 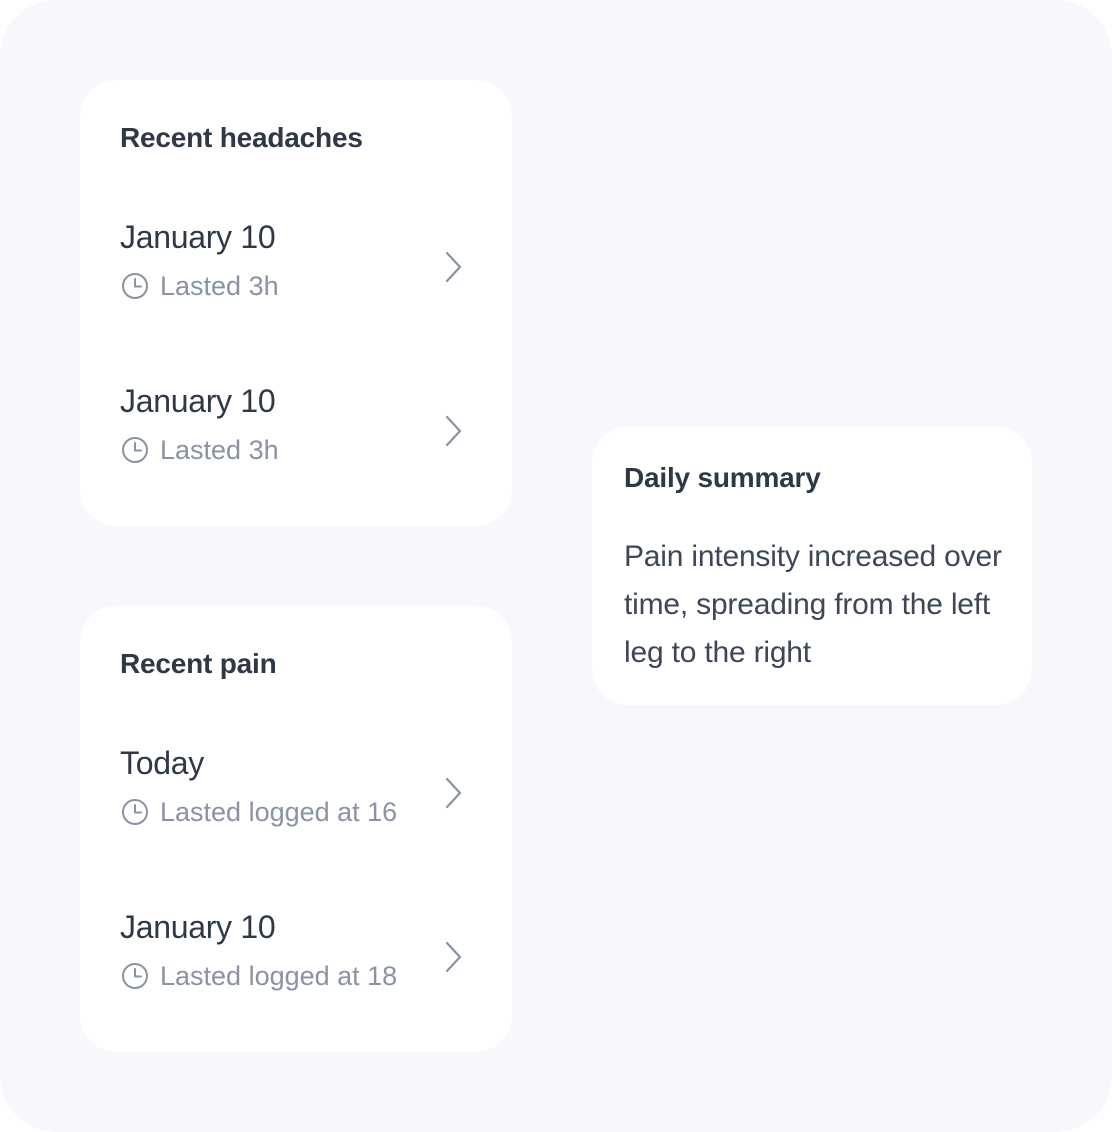 What do you see at coordinates (296, 959) in the screenshot?
I see `pain-entry: January 10 Lasted logged at 18` at bounding box center [296, 959].